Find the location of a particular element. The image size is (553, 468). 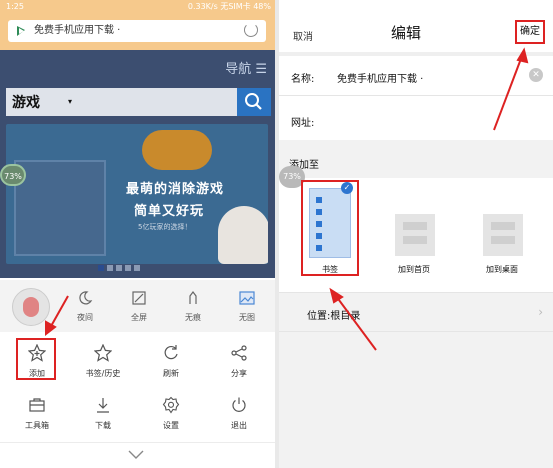

toolbox-button: 工具箱 is located at coordinates (37, 422).